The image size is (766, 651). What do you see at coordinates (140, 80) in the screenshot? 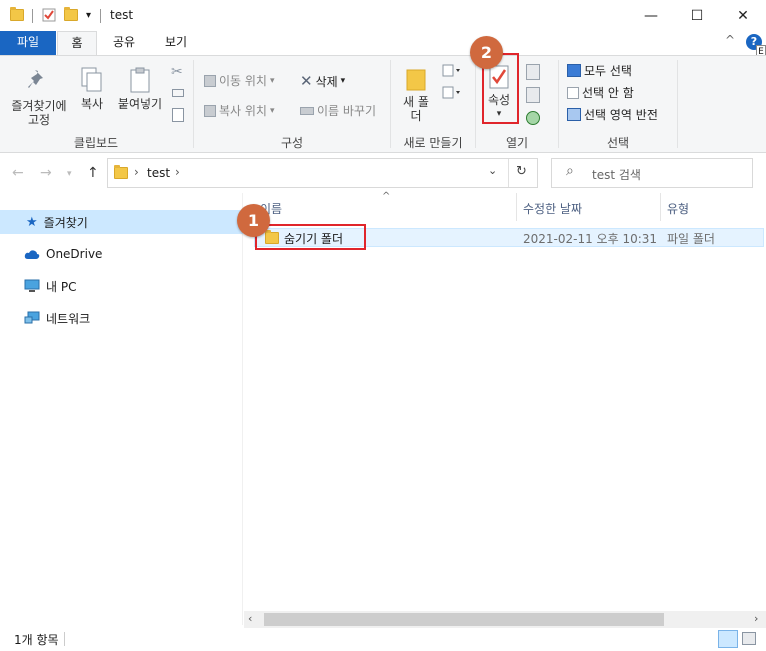
I see `clipboard-icon` at bounding box center [140, 80].